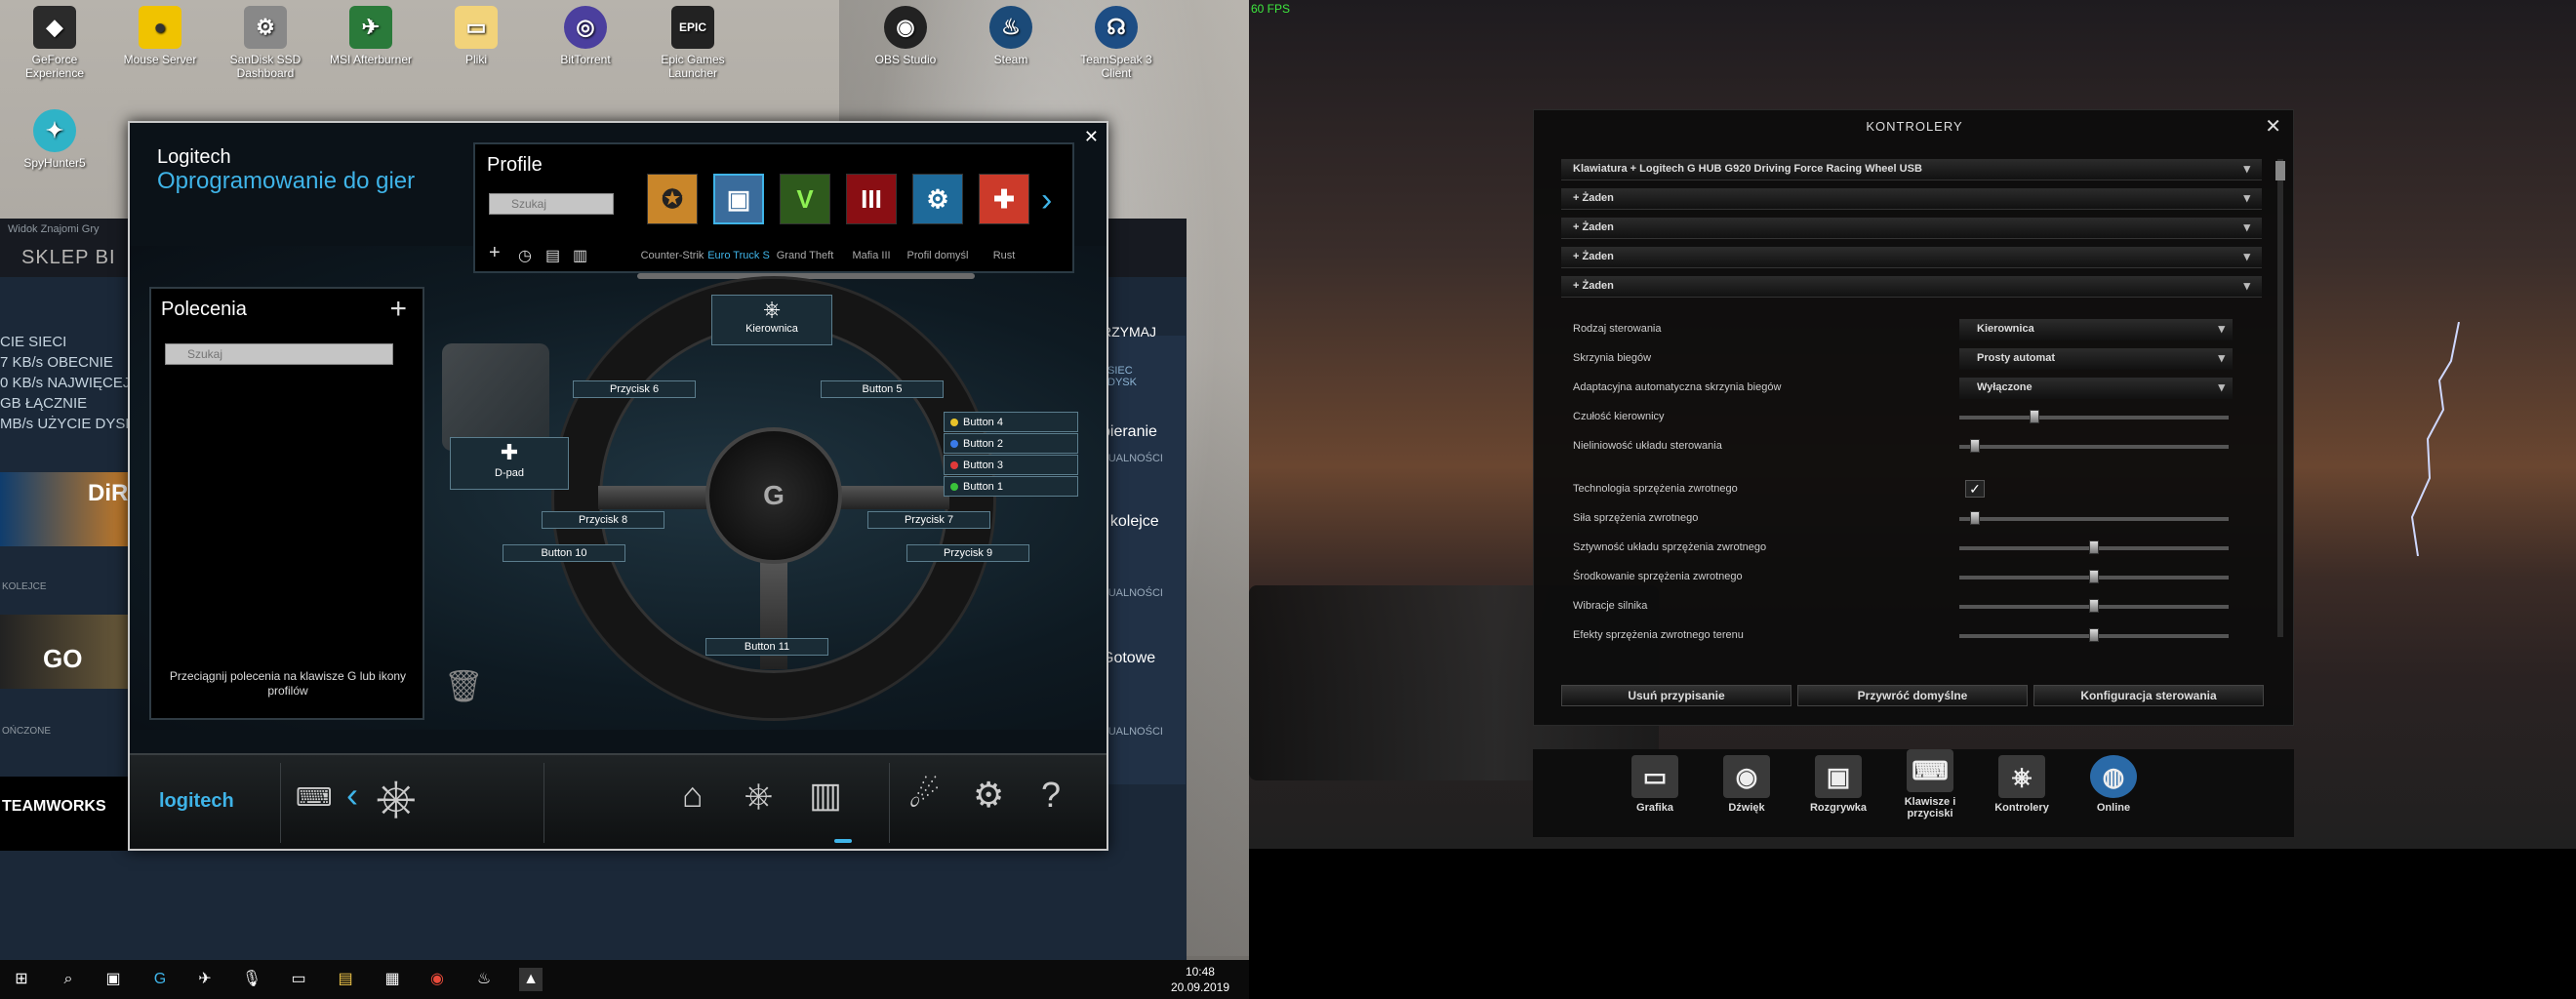  Describe the element at coordinates (738, 199) in the screenshot. I see `profile-tile-ets2: ▣` at that location.